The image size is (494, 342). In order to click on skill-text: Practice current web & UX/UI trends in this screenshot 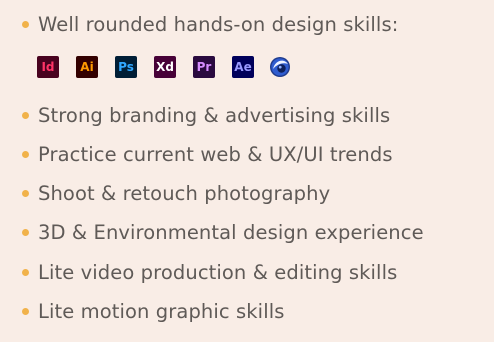, I will do `click(215, 154)`.